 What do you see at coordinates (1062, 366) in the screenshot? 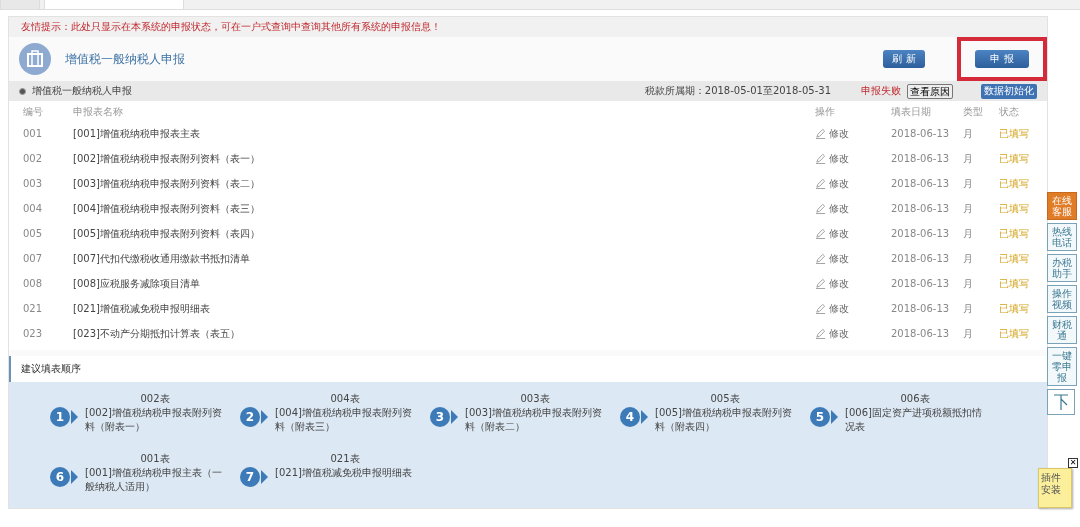
I see `side-tool-button: 一键零申报` at bounding box center [1062, 366].